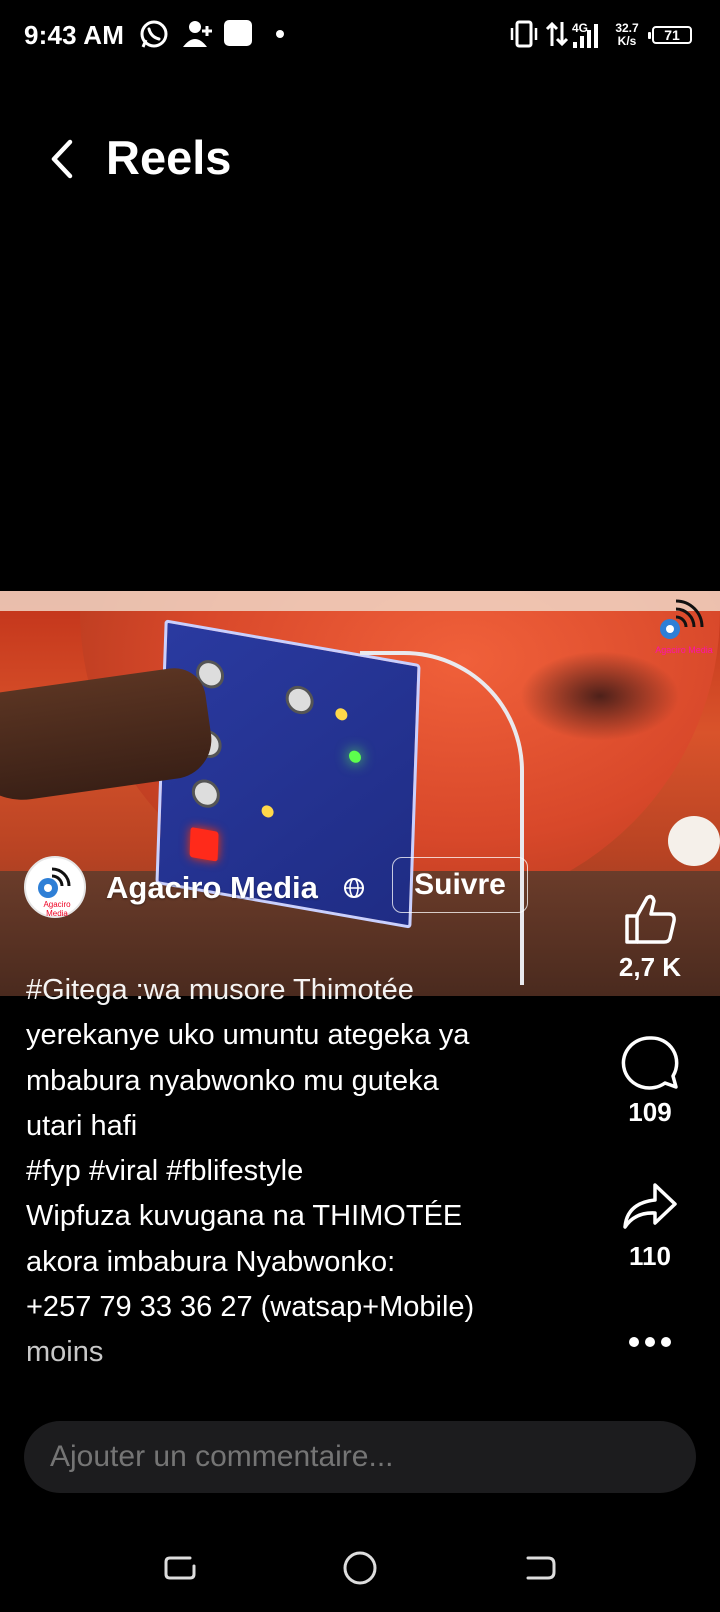 This screenshot has width=720, height=1612. I want to click on caption-hashtags: #fyp #viral #fblifestyle, so click(306, 1171).